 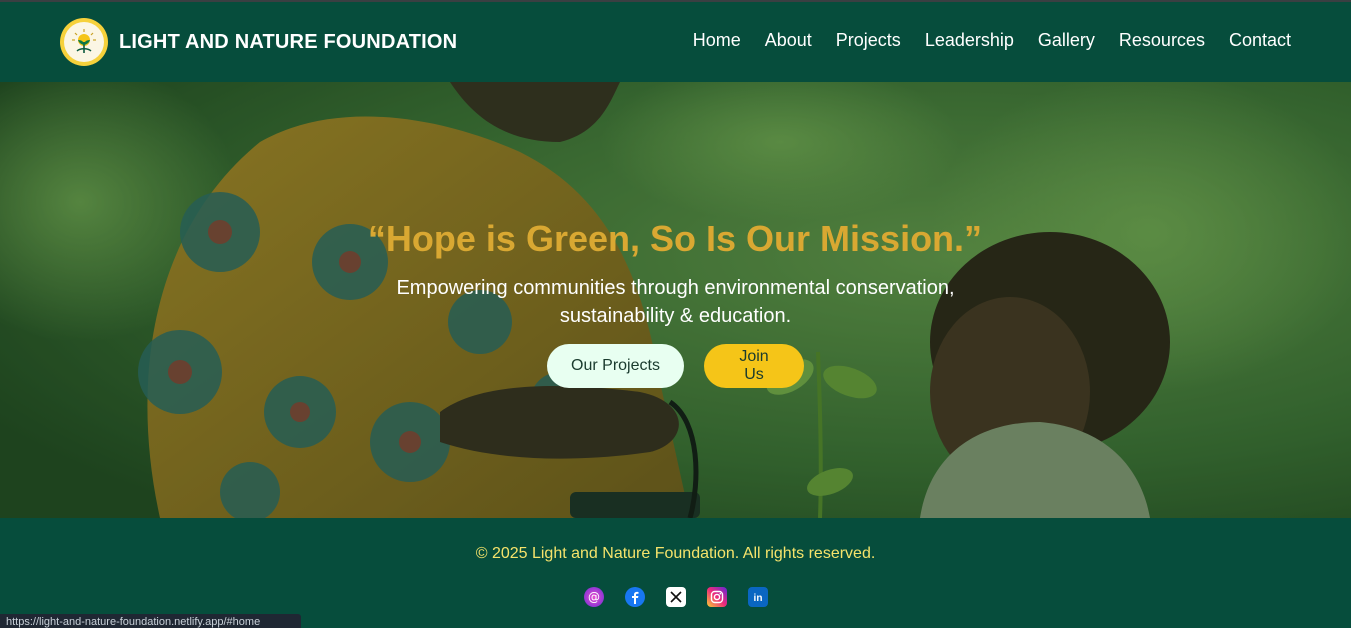 I want to click on nav-contact: Contact, so click(x=1260, y=40).